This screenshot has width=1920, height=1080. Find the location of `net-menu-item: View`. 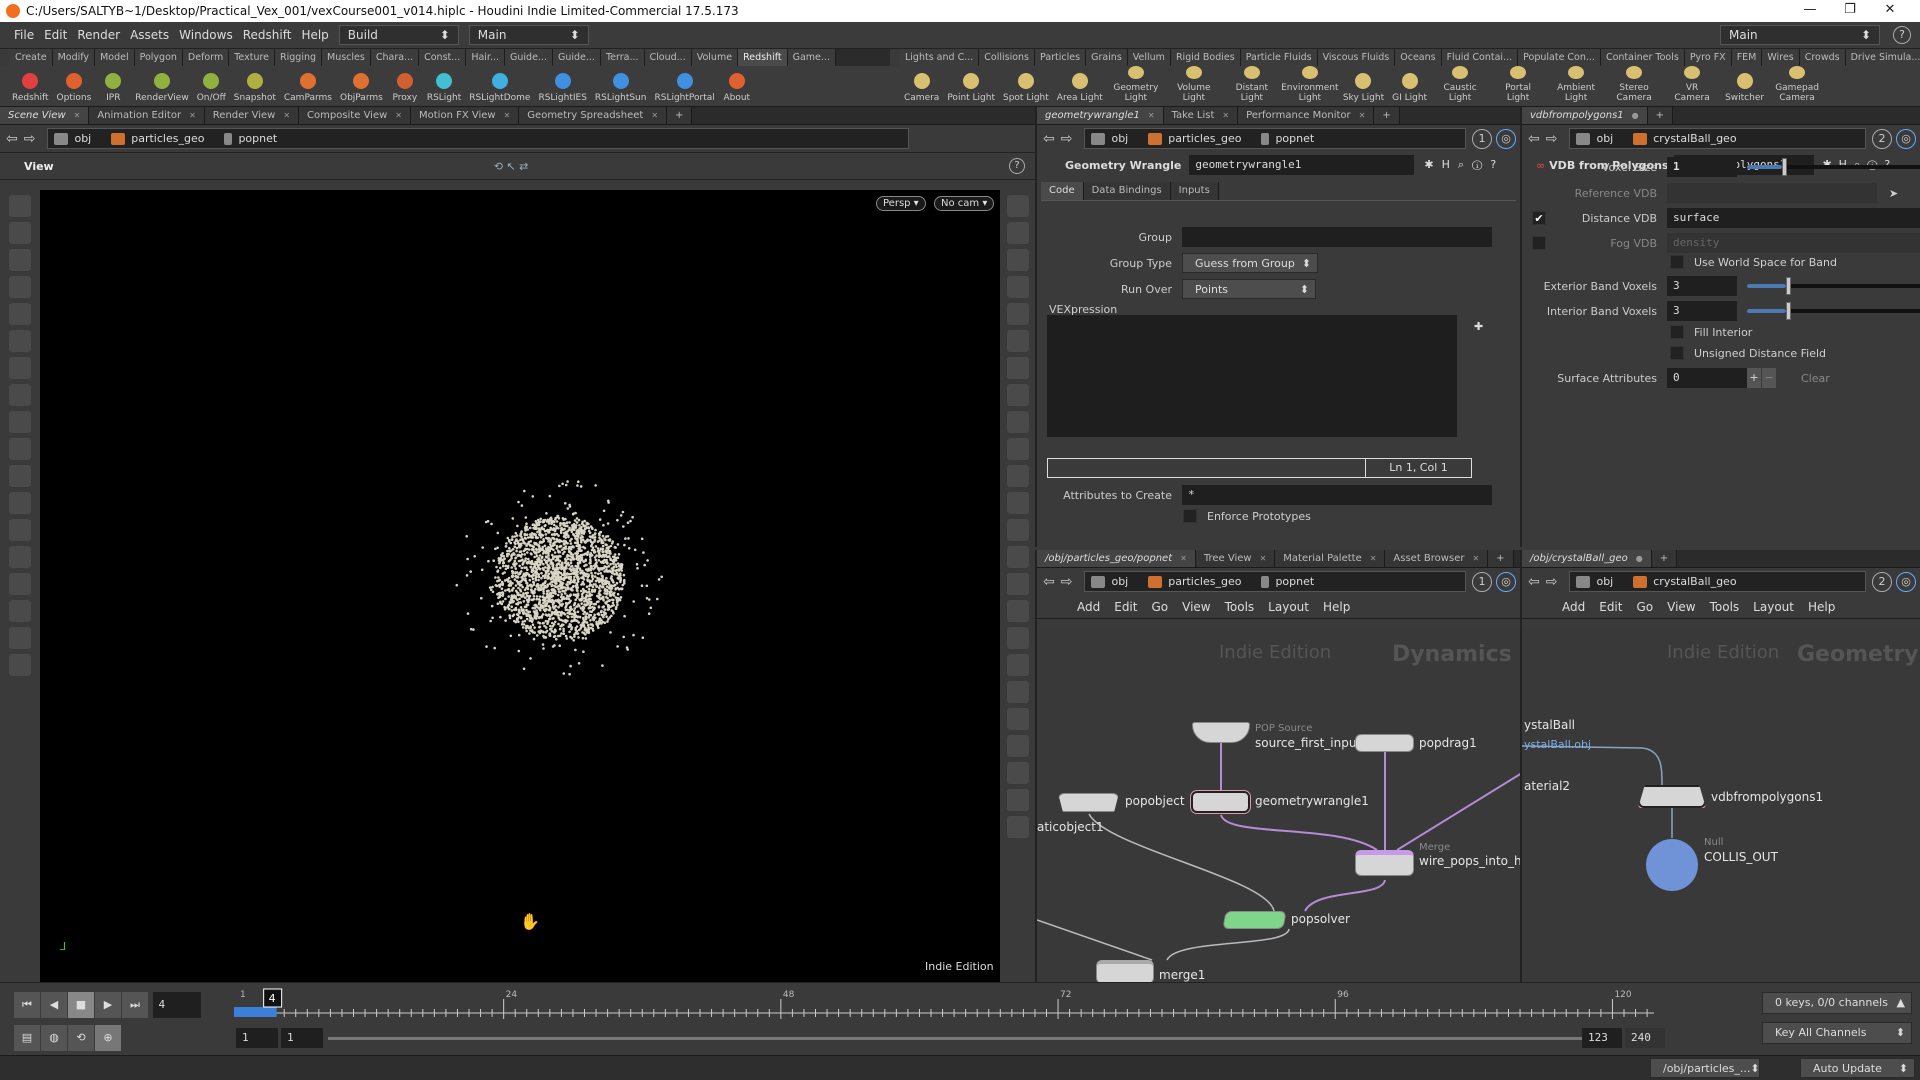

net-menu-item: View is located at coordinates (1681, 607).